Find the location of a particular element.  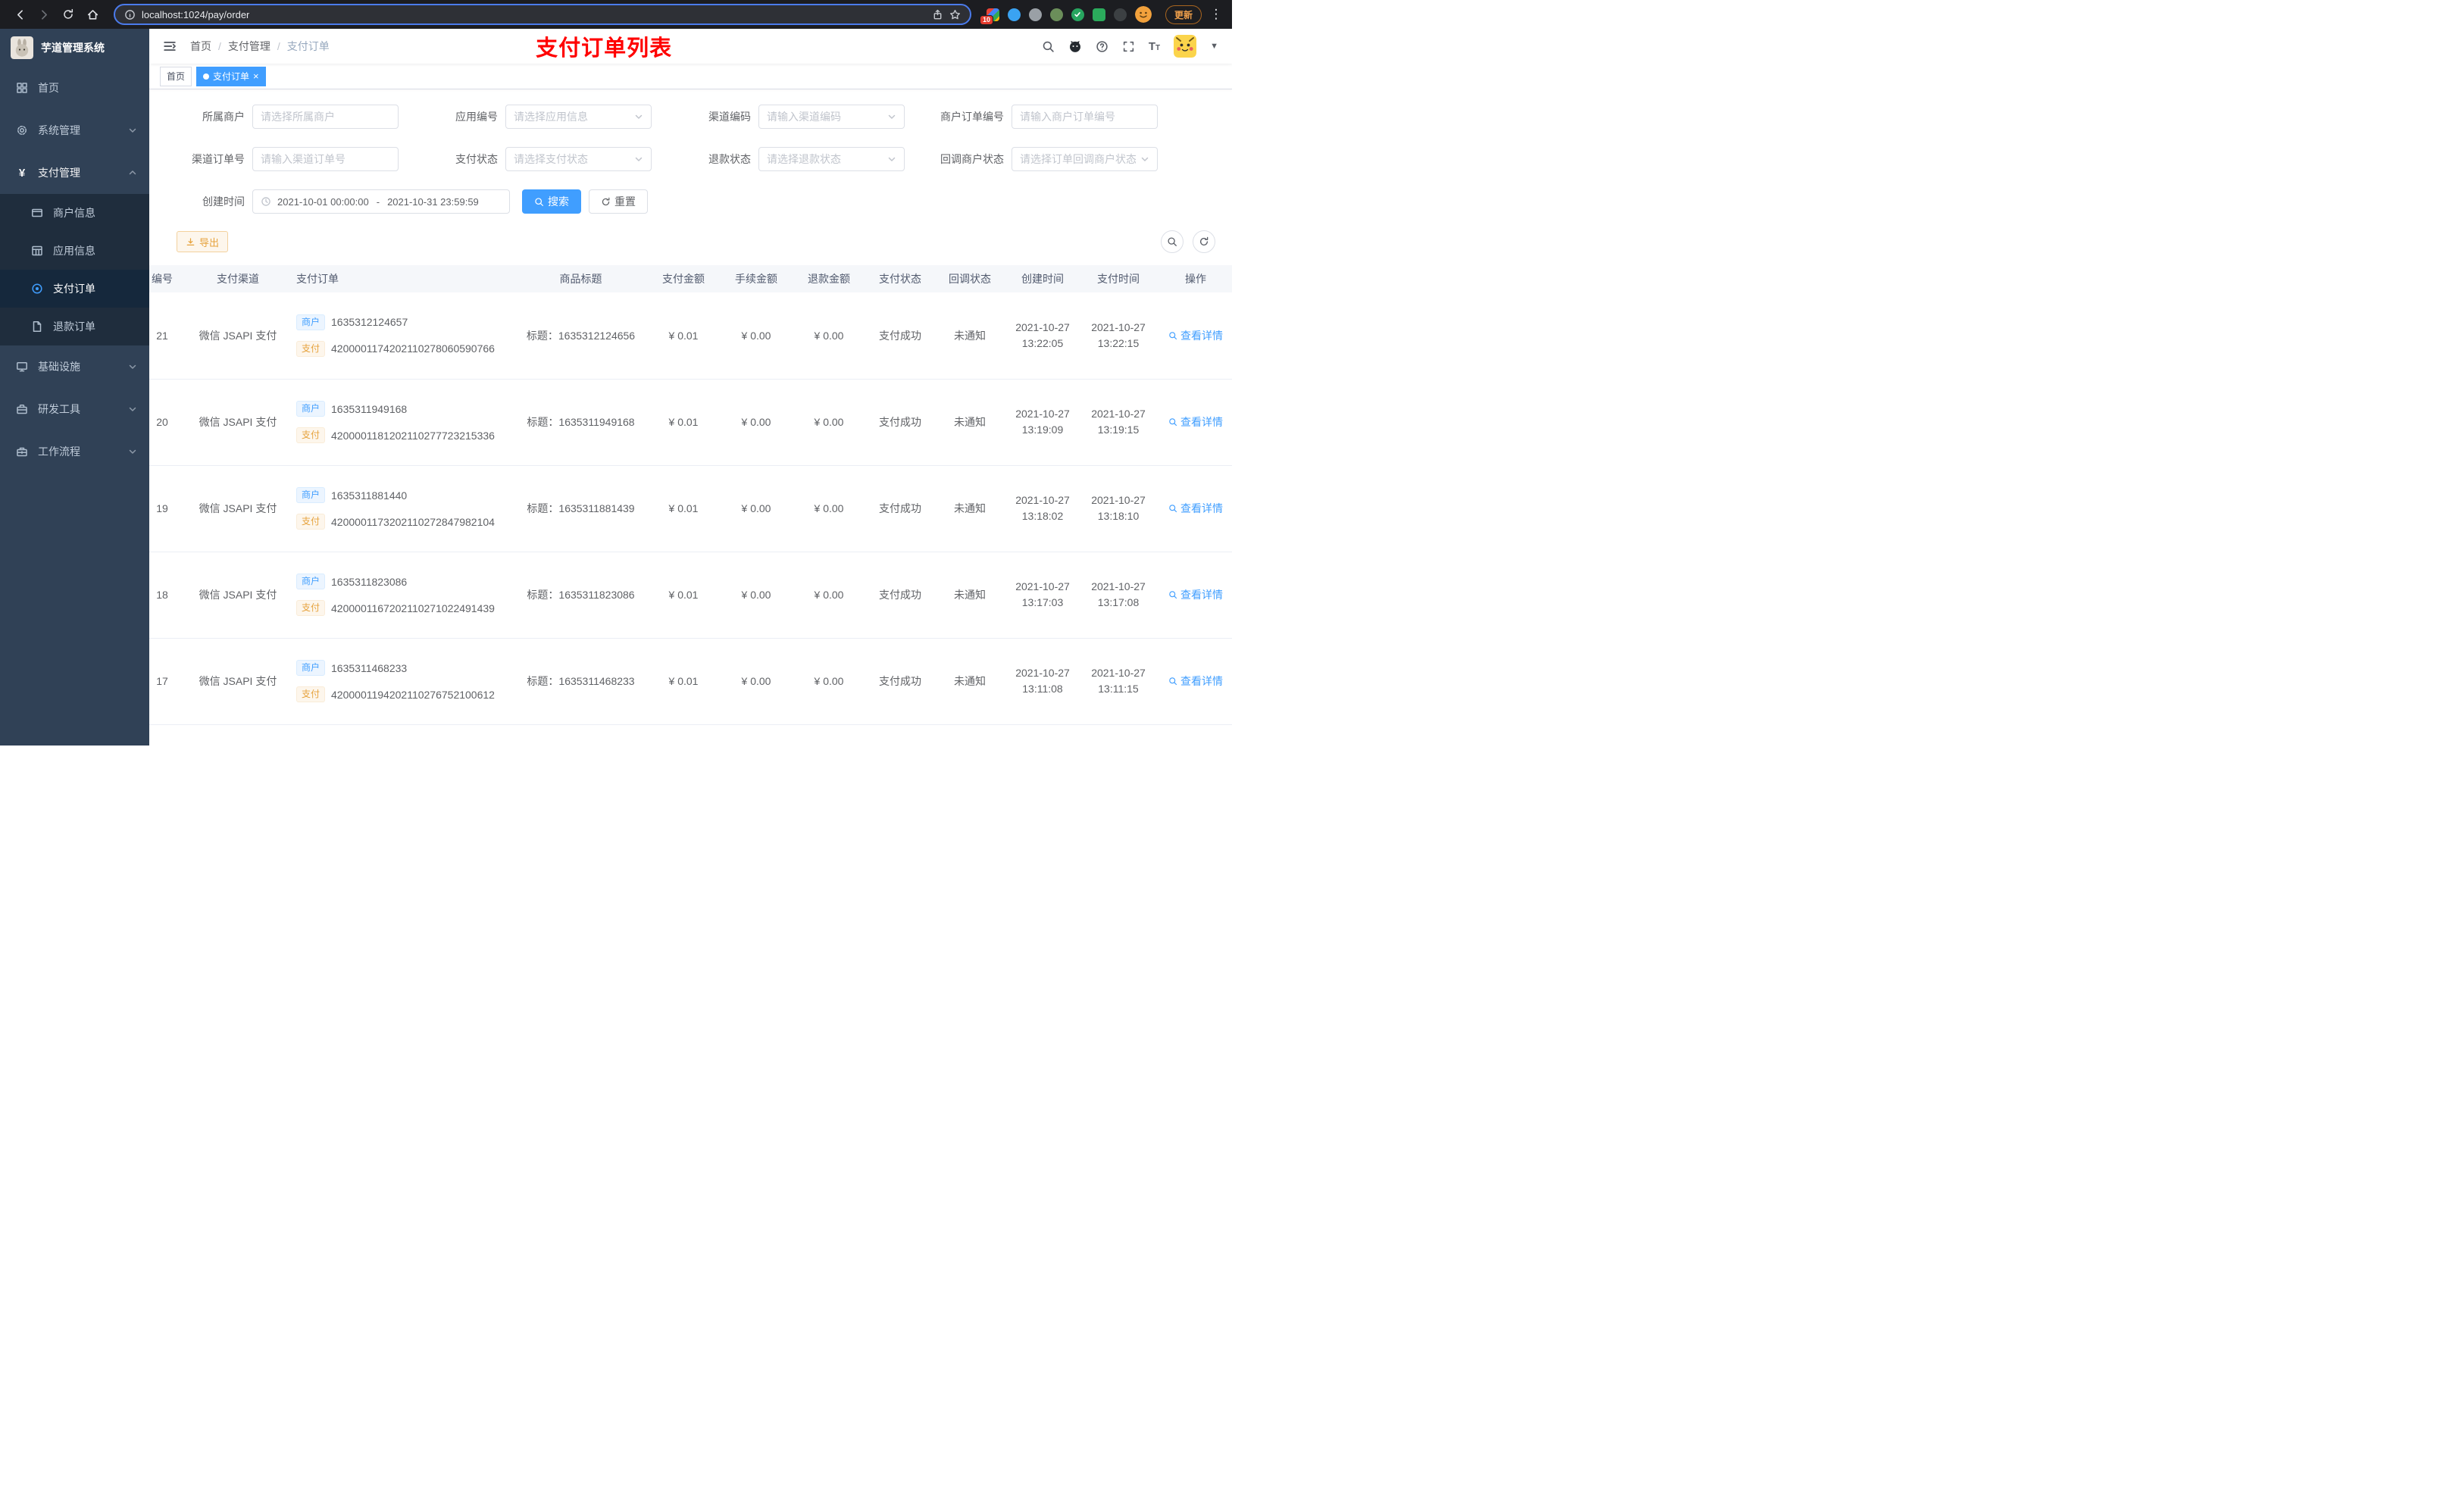

app-input is located at coordinates (572, 117).